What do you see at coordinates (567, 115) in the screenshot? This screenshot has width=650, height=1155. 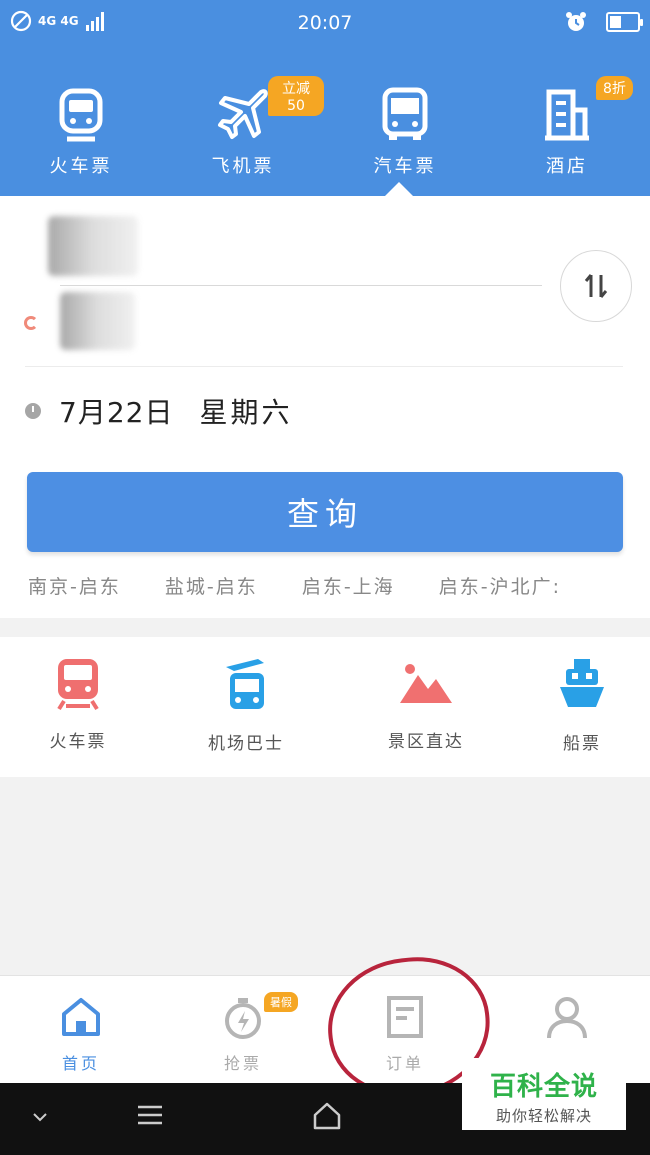 I see `hotel-icon` at bounding box center [567, 115].